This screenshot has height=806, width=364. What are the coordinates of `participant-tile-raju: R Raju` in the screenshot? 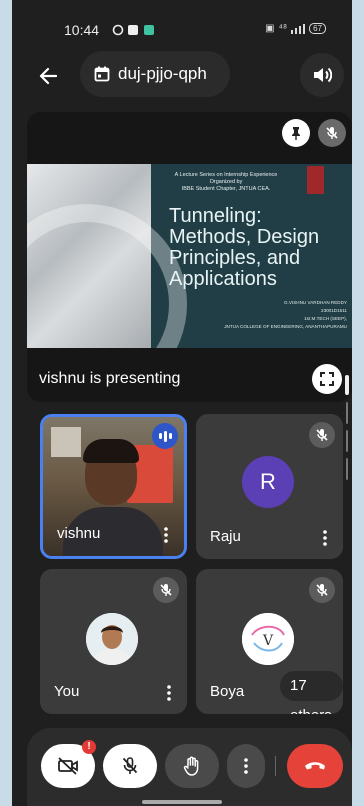 It's located at (269, 486).